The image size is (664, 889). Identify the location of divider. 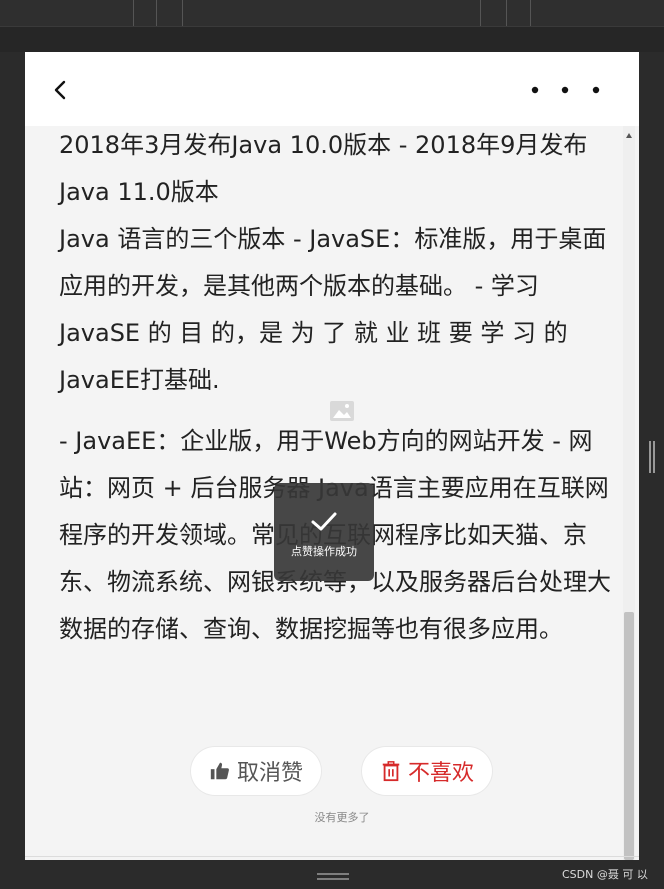
(332, 856).